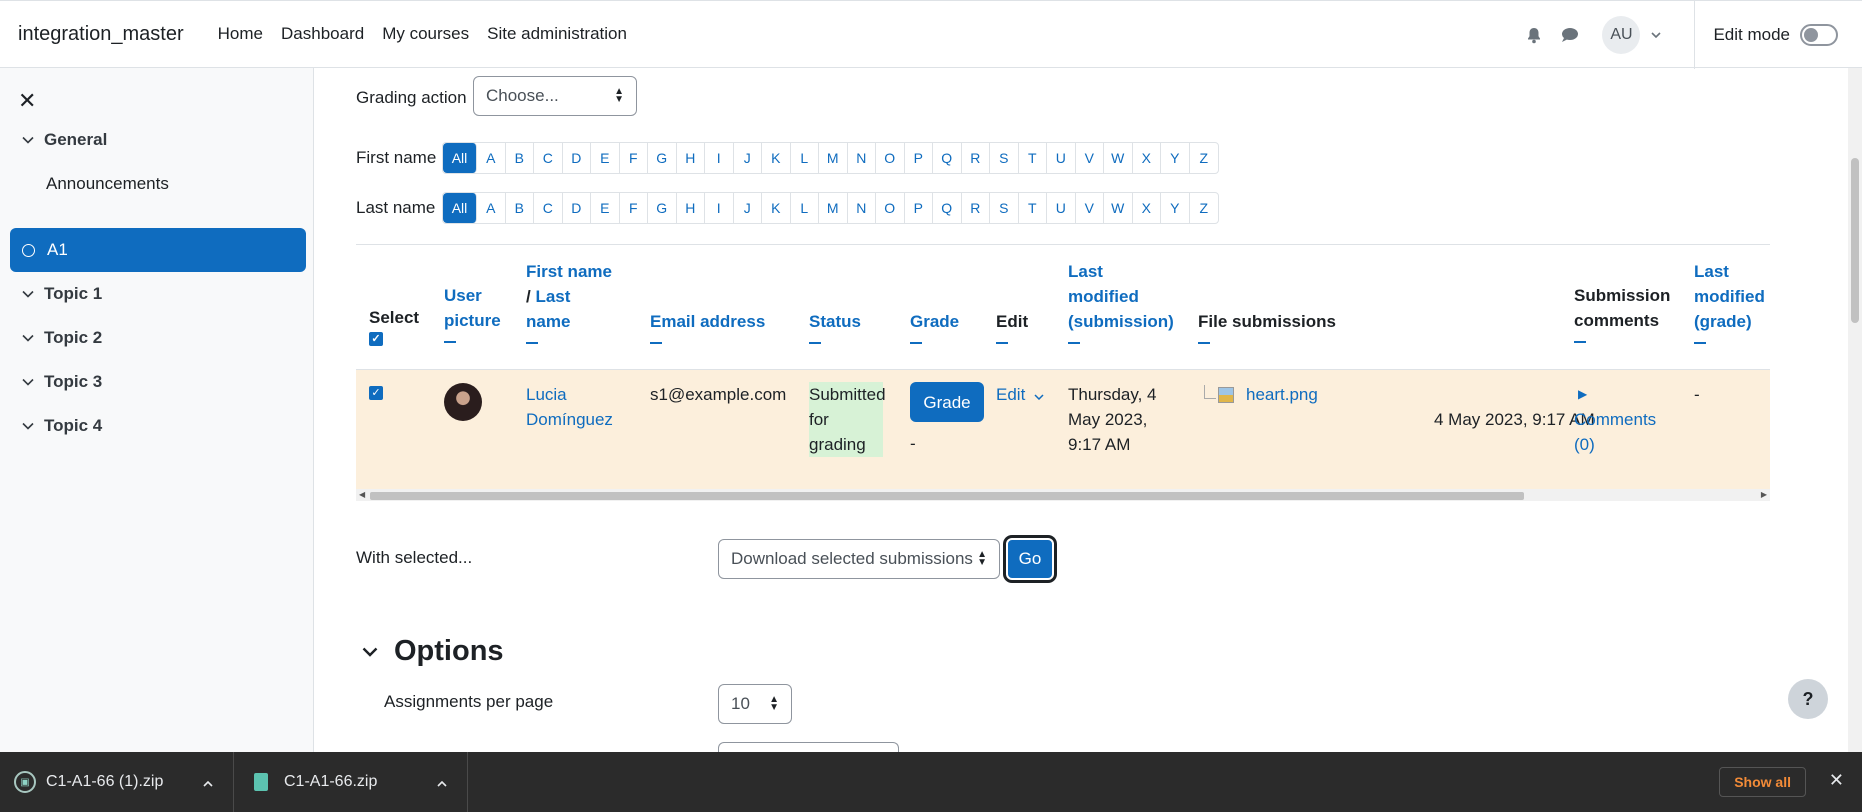 The width and height of the screenshot is (1862, 812). What do you see at coordinates (158, 250) in the screenshot?
I see `drawer-item-a1: A1` at bounding box center [158, 250].